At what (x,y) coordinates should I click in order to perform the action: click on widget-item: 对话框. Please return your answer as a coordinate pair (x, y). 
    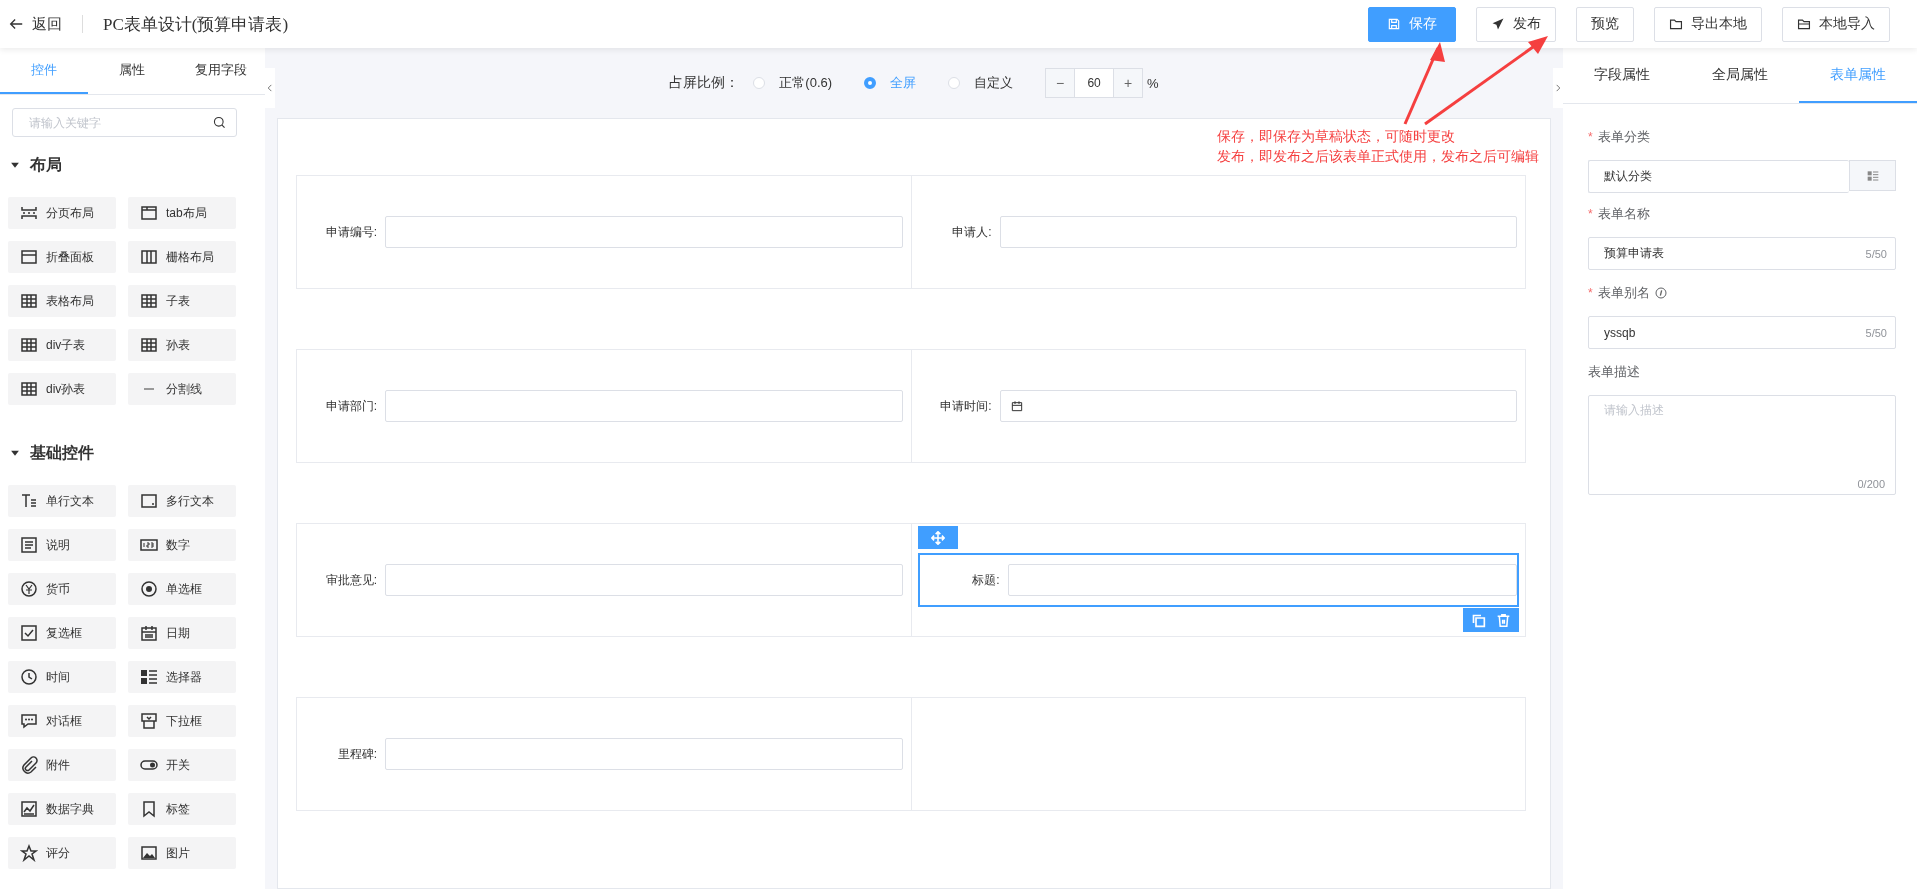
    Looking at the image, I should click on (62, 721).